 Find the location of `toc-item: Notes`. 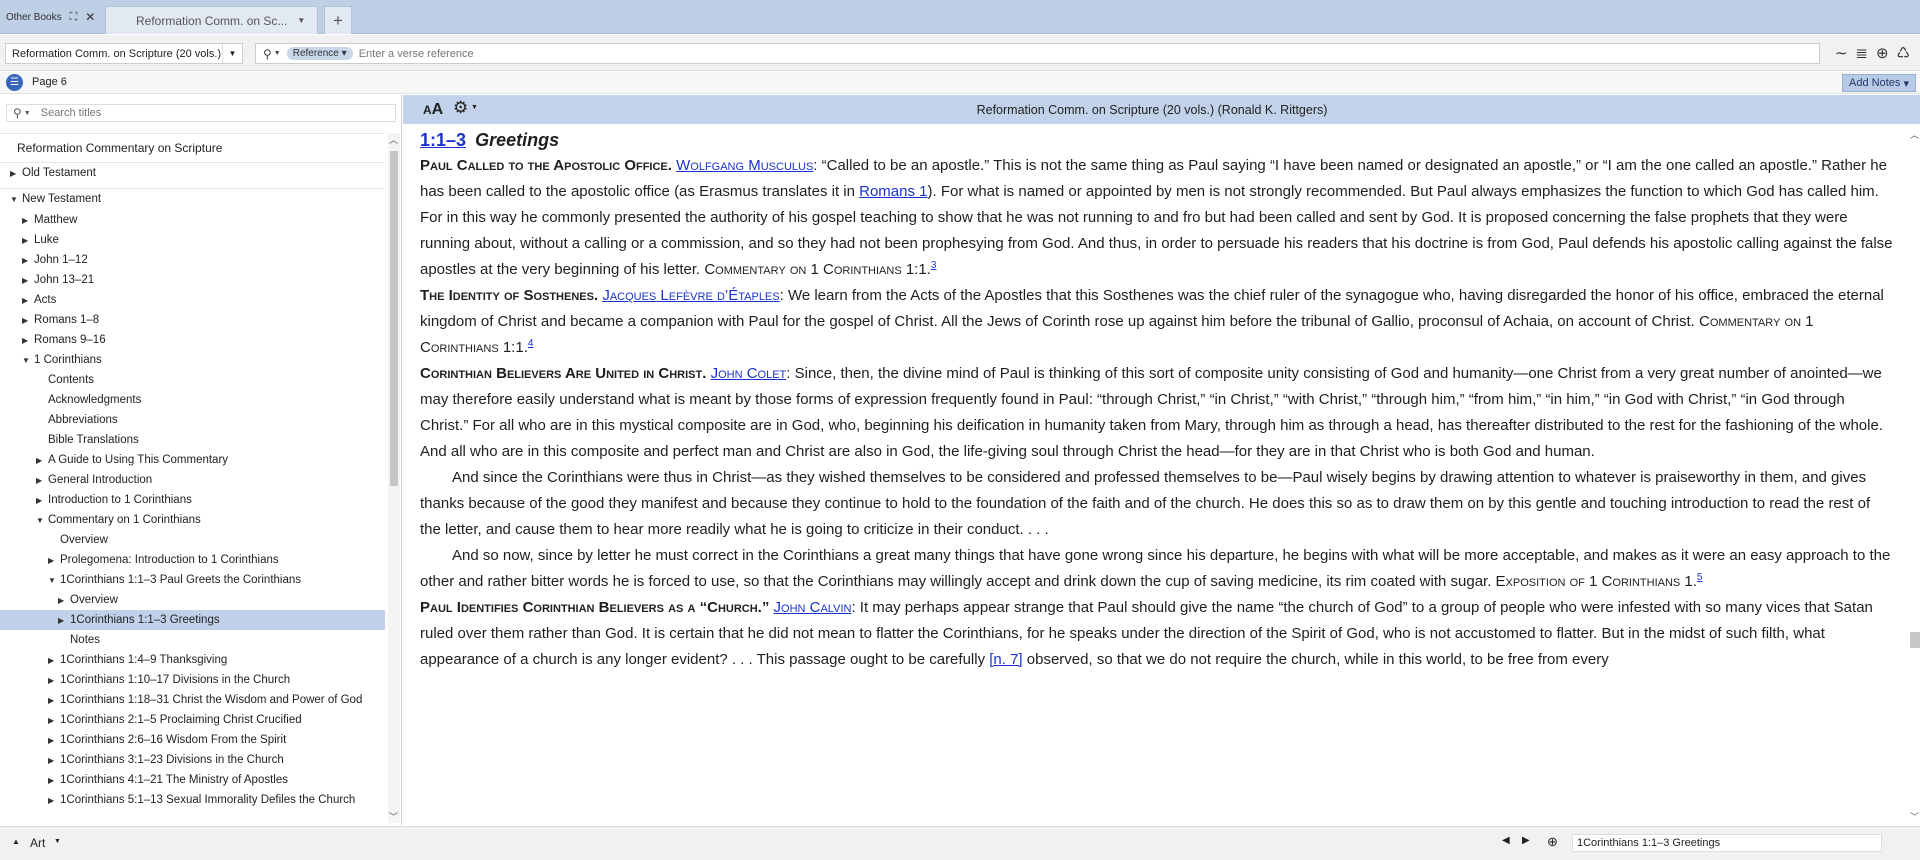

toc-item: Notes is located at coordinates (192, 640).